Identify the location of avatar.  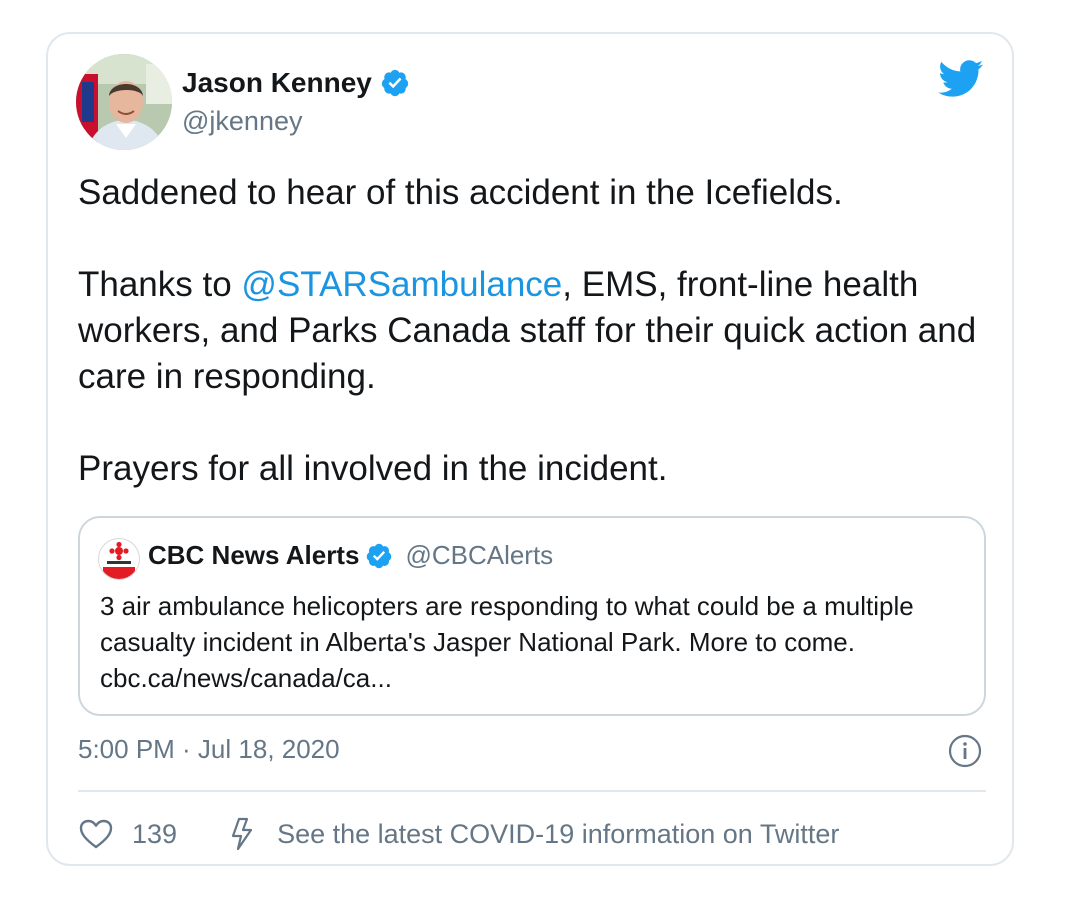
(124, 102).